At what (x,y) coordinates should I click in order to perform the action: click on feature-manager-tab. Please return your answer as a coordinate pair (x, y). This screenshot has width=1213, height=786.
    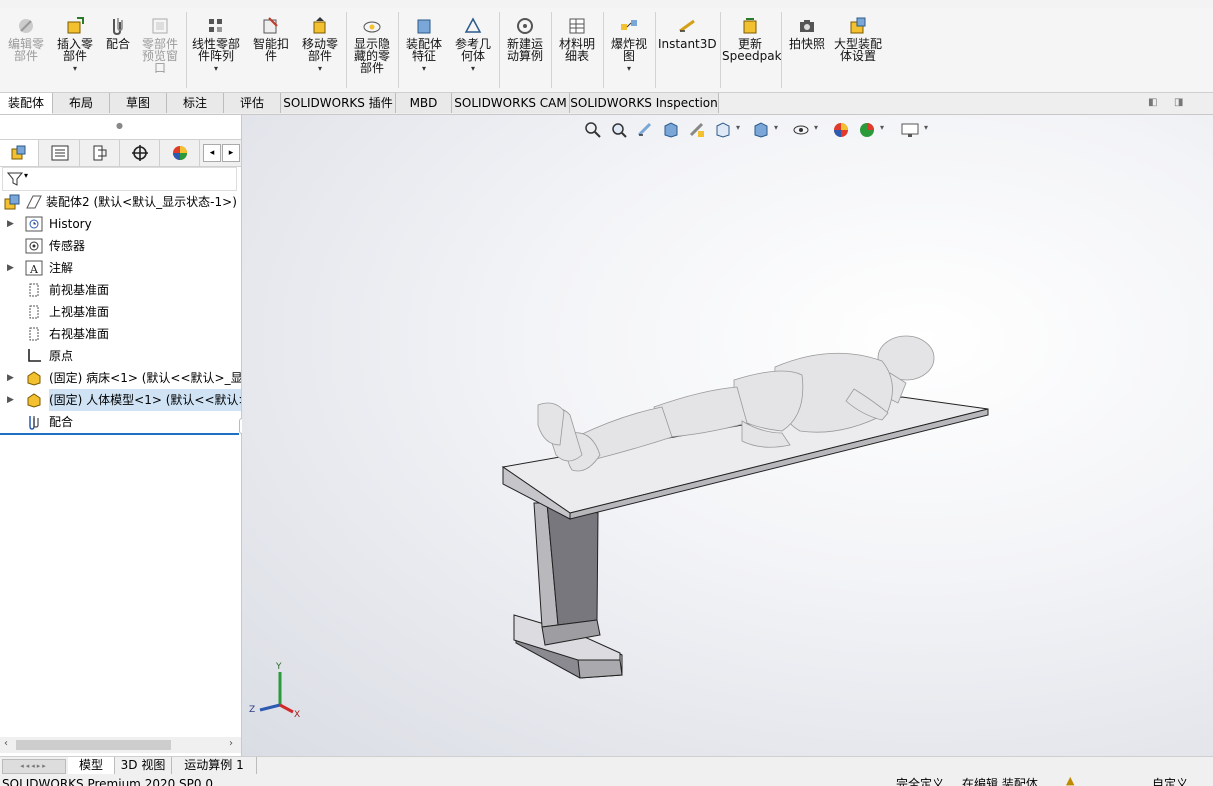
    Looking at the image, I should click on (19, 153).